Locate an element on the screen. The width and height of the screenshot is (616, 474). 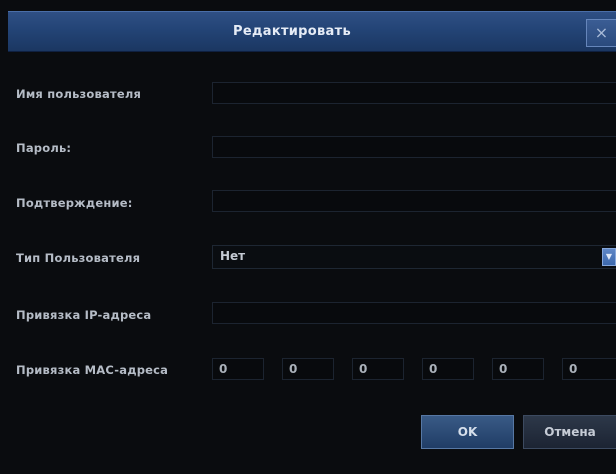
user-type-select: Нет ▼ is located at coordinates (414, 257).